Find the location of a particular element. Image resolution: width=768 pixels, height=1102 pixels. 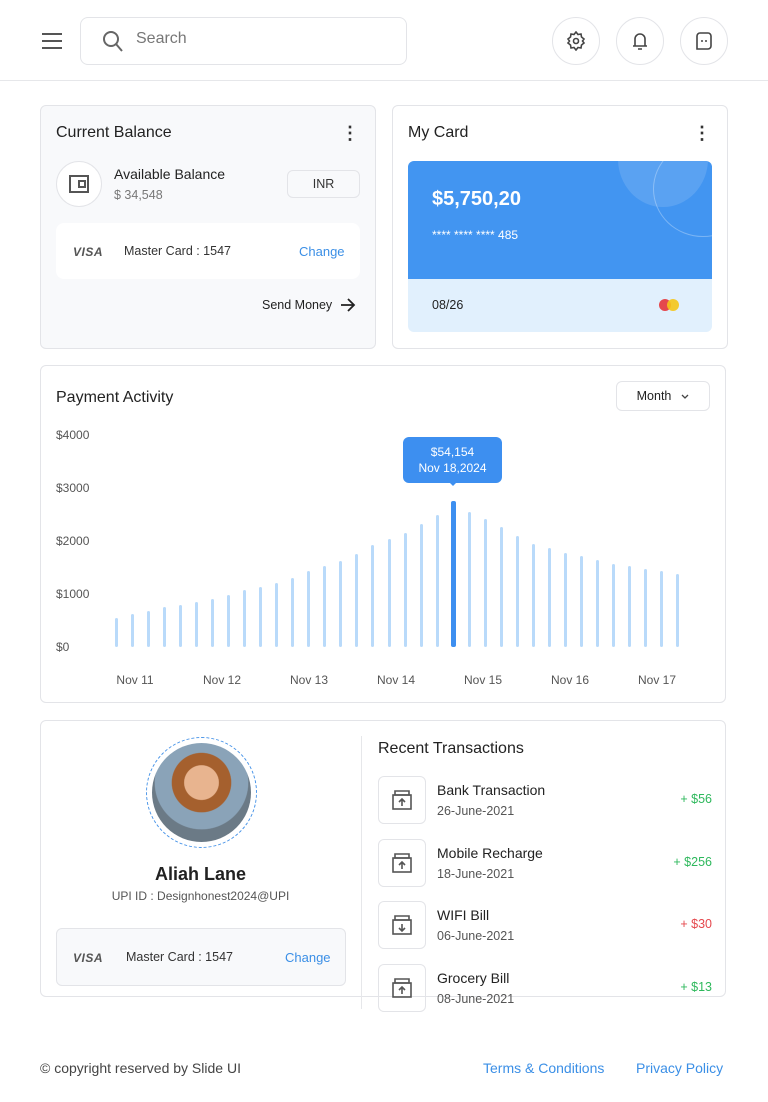

menu-icon is located at coordinates (52, 41).